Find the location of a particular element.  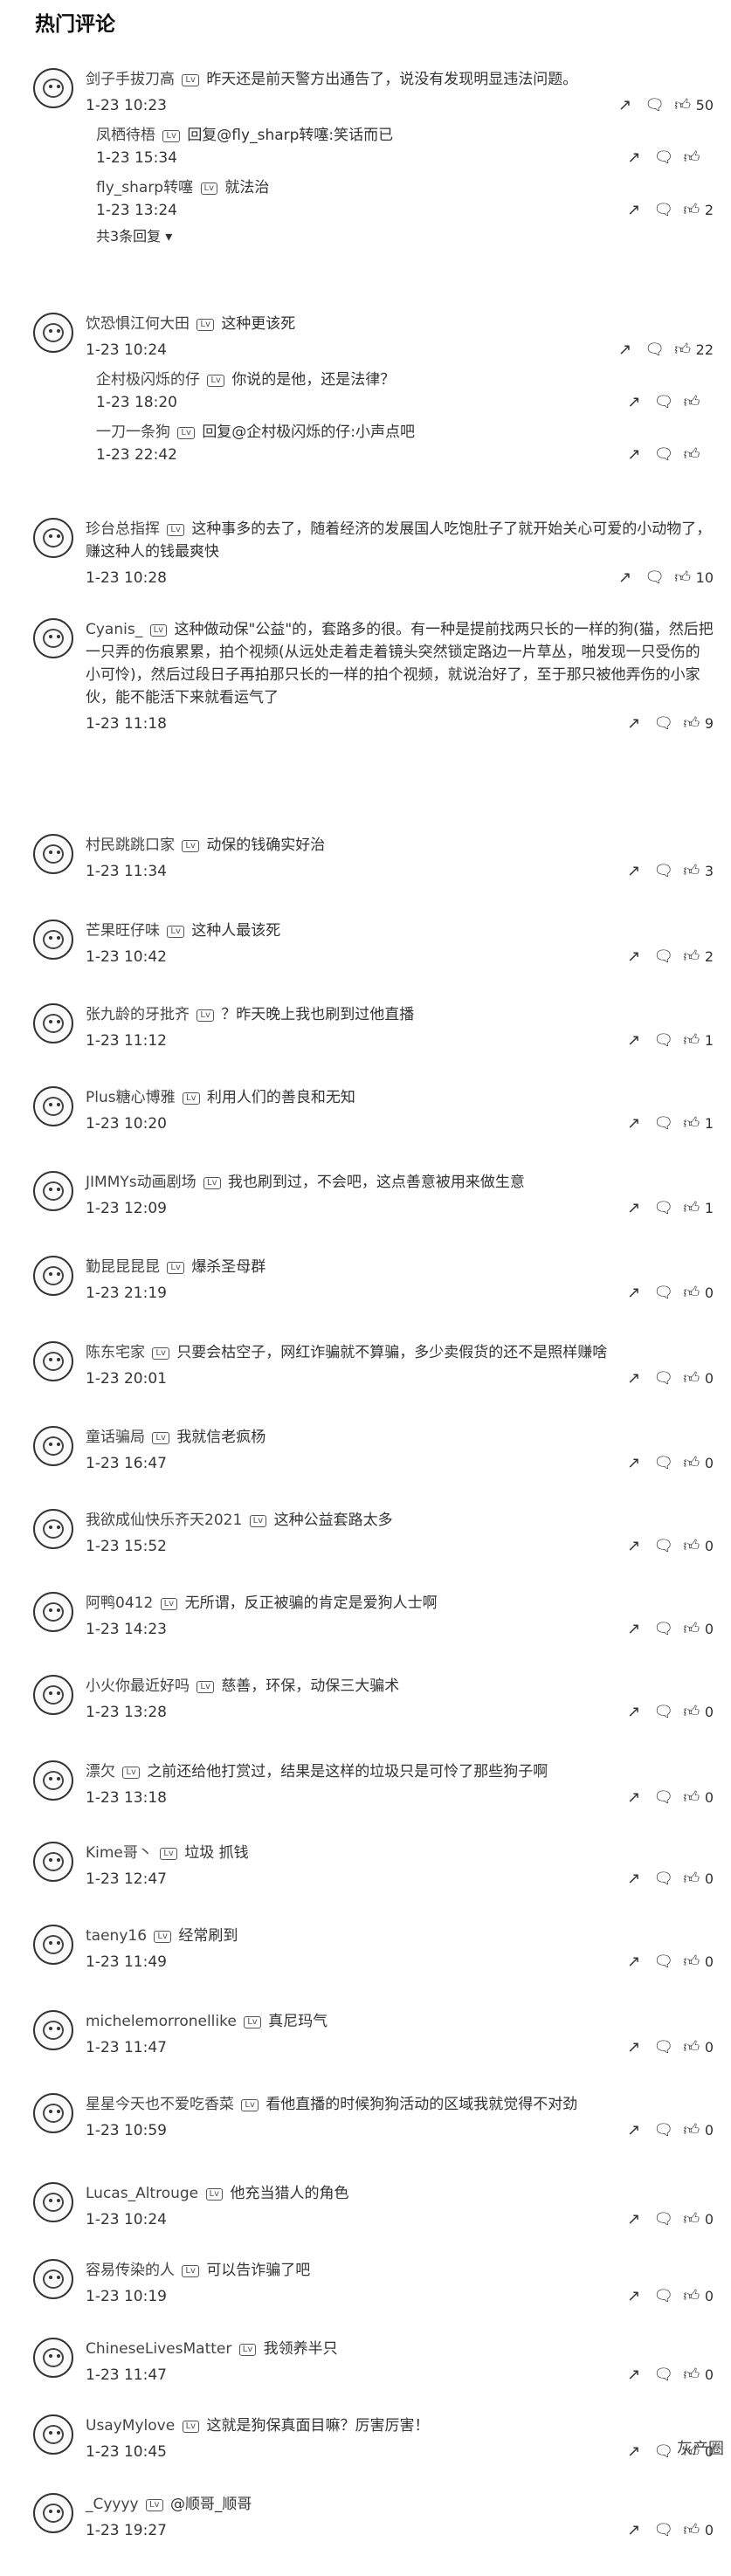

comment-username: UsayMylove is located at coordinates (130, 2426).